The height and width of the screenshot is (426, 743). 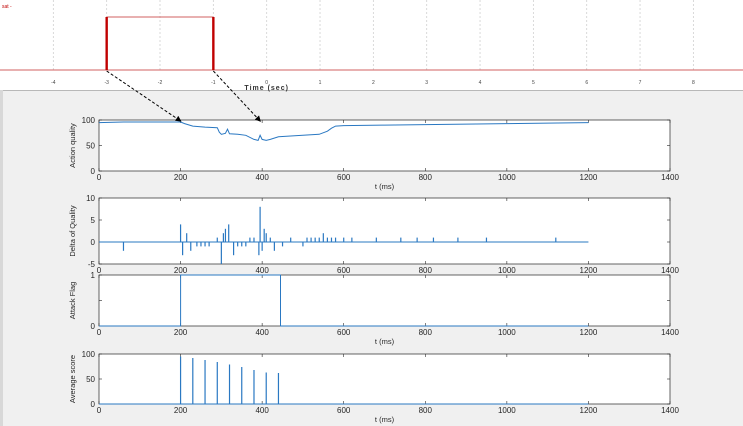 I want to click on y-axis-label: Action quality, so click(x=72, y=145).